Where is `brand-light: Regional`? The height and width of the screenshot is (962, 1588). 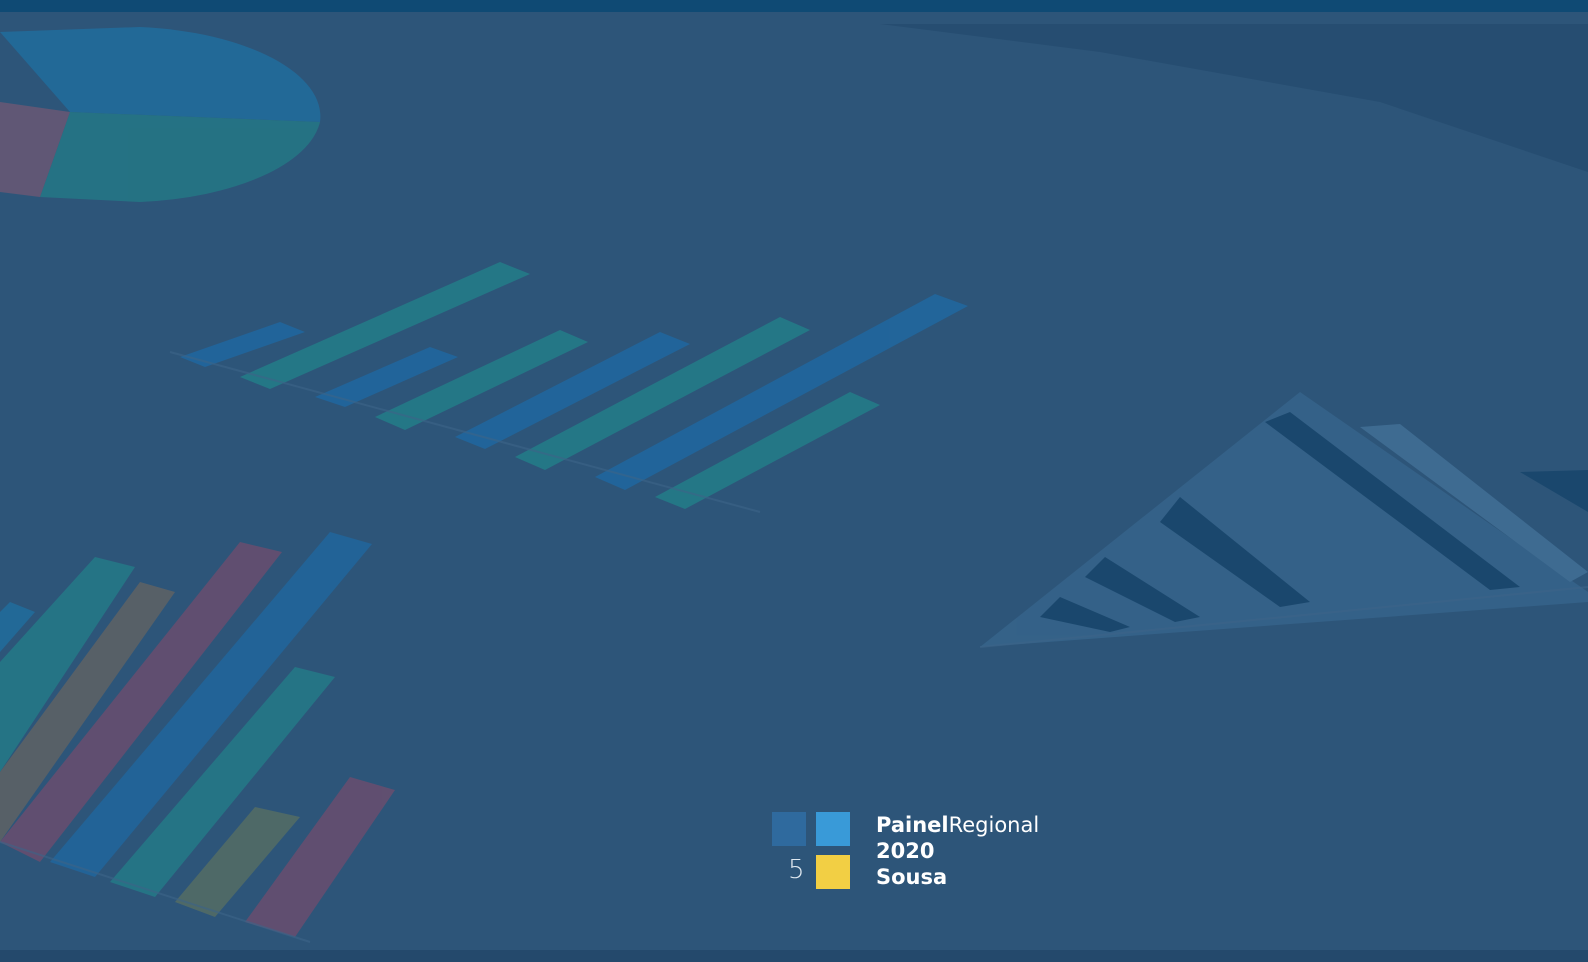
brand-light: Regional is located at coordinates (994, 825).